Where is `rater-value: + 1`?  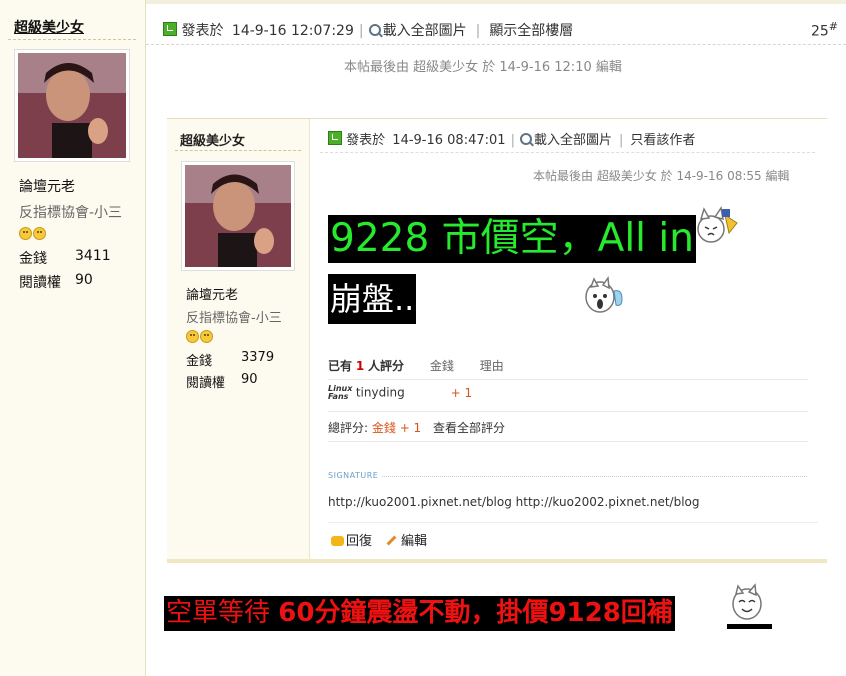
rater-value: + 1 is located at coordinates (461, 392).